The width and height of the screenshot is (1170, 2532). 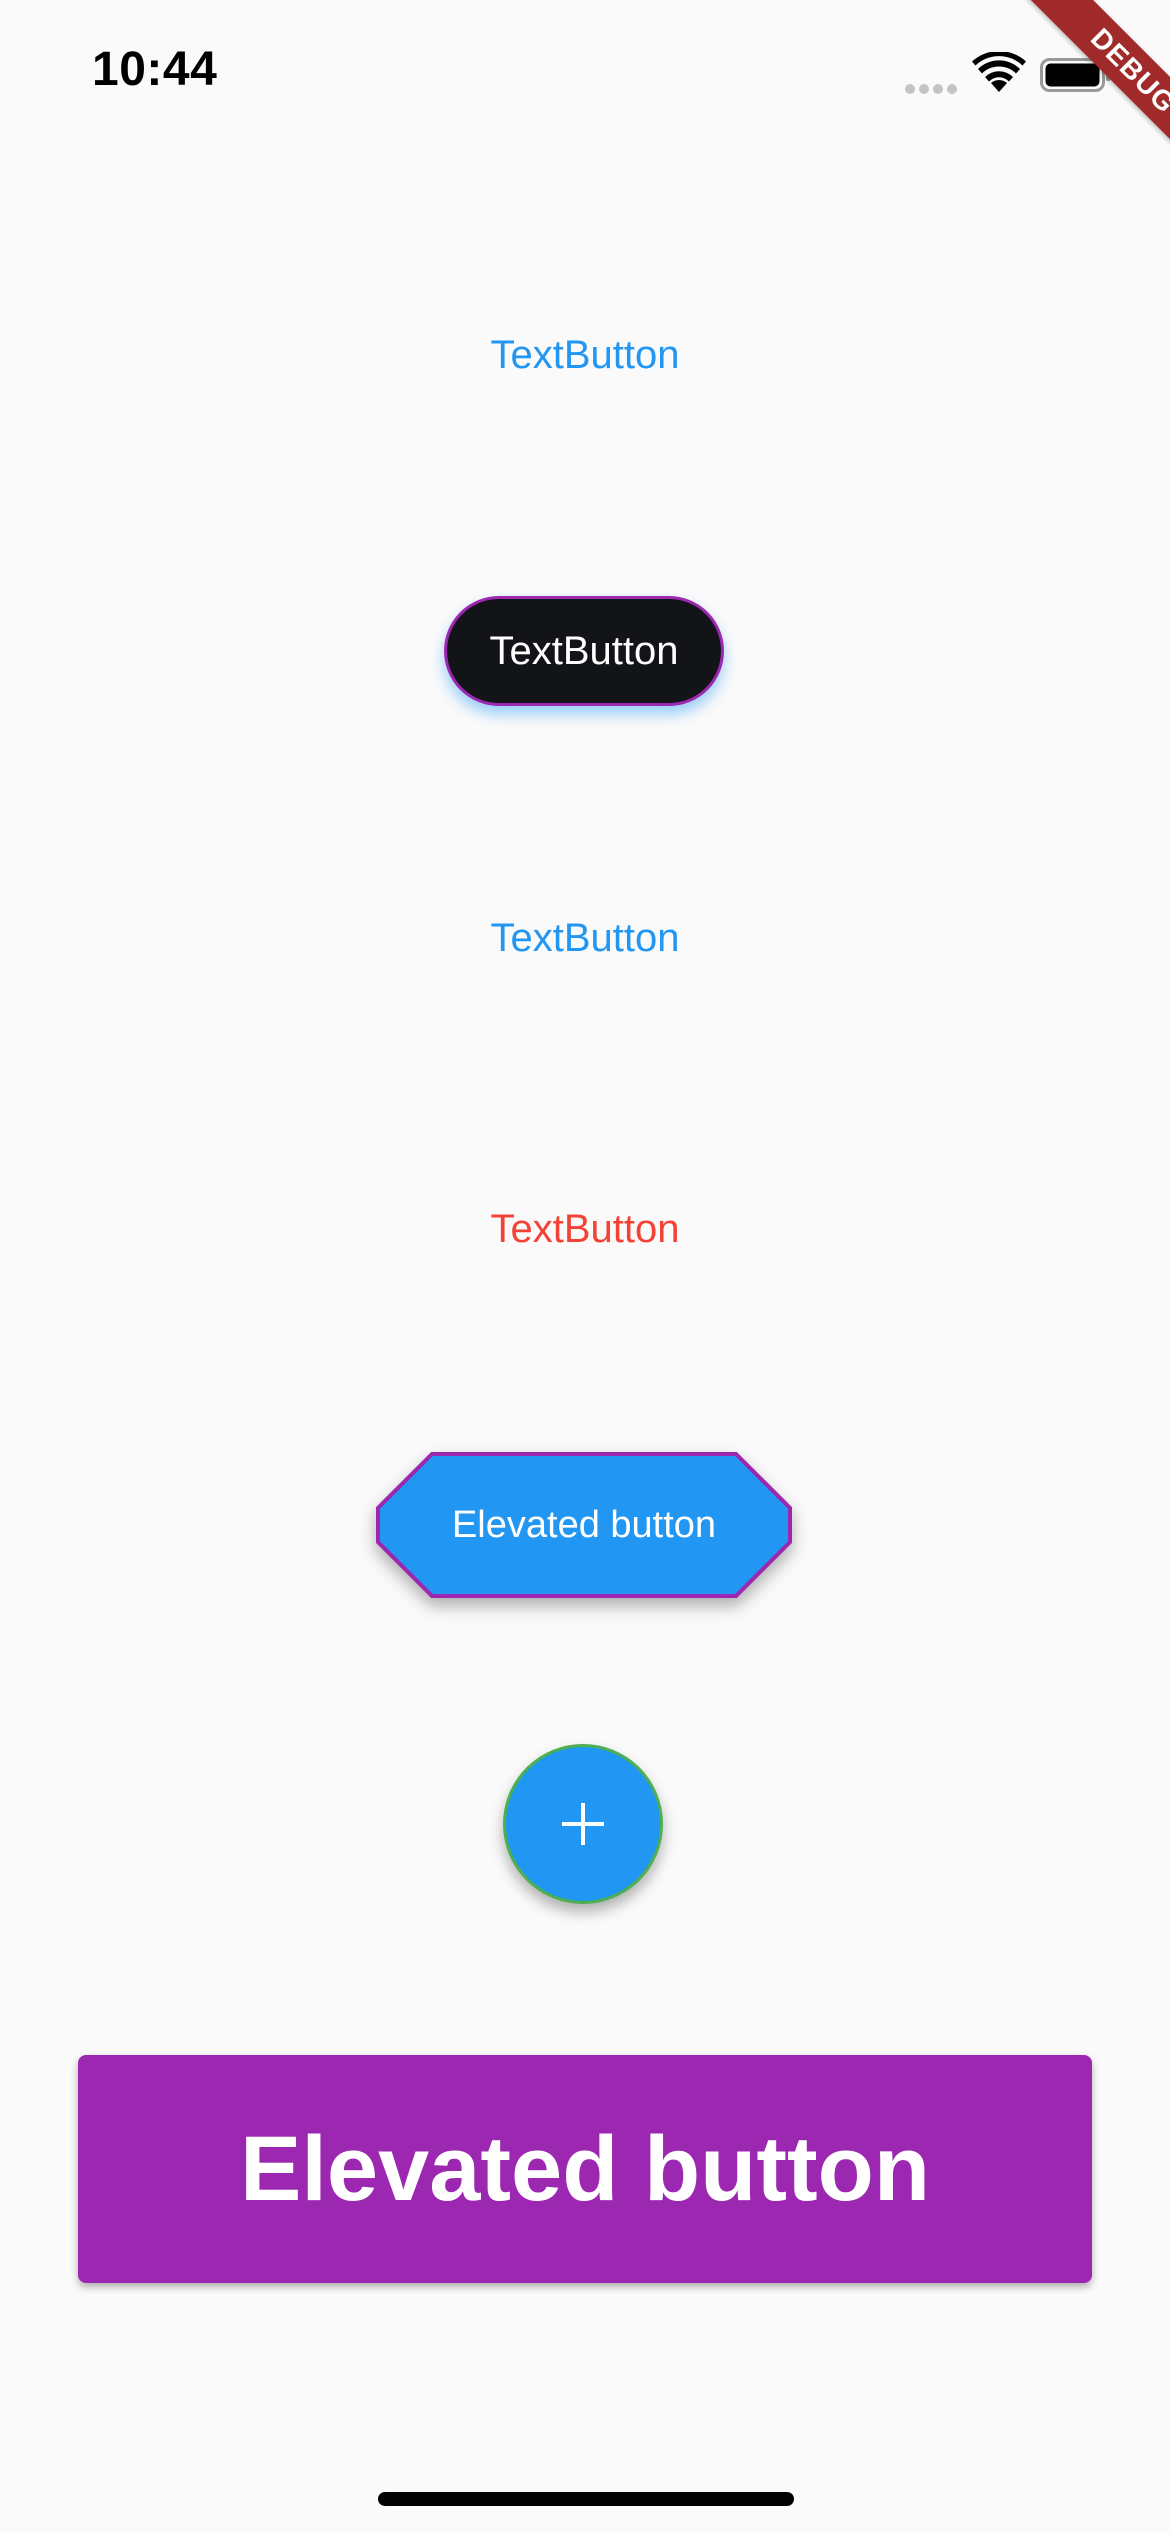 What do you see at coordinates (585, 355) in the screenshot?
I see `text-button-blue-1: TextButton` at bounding box center [585, 355].